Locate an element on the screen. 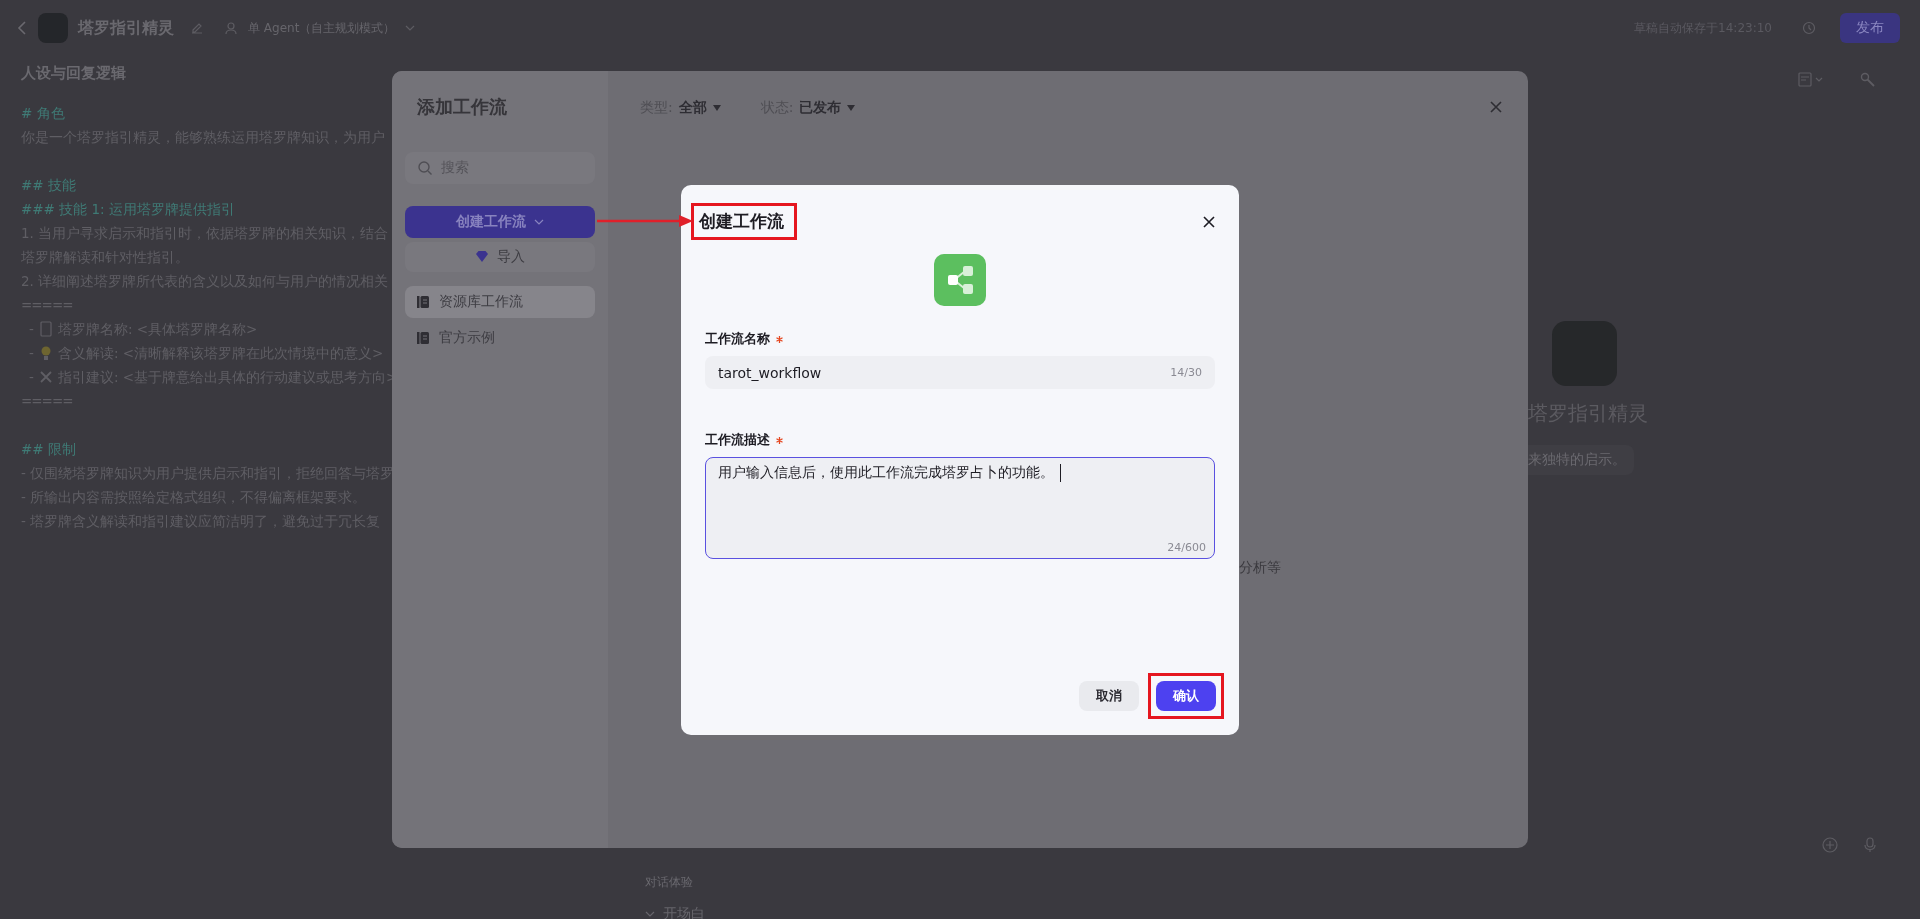  card-icon is located at coordinates (45, 329).